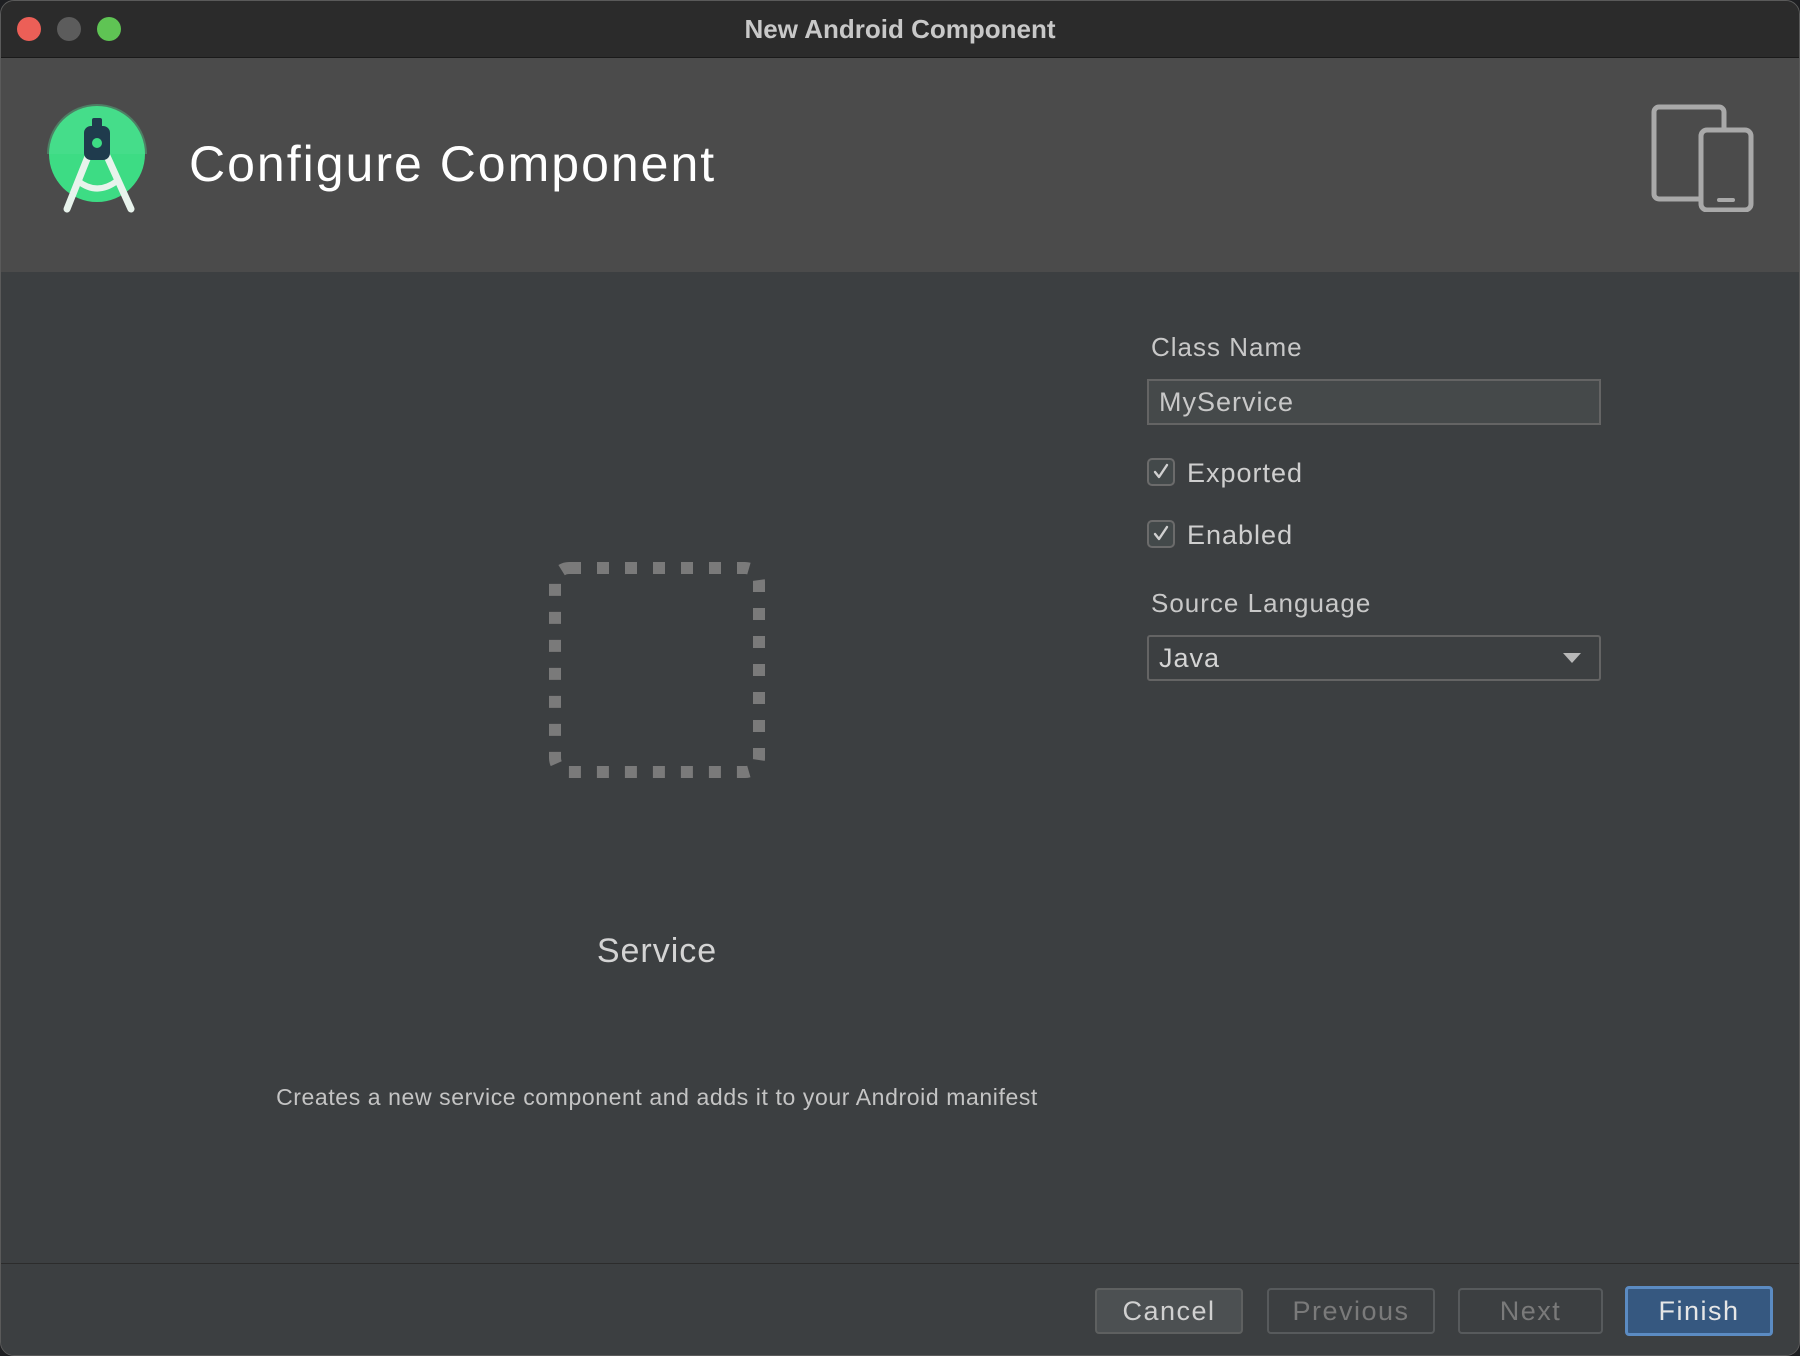  What do you see at coordinates (1702, 158) in the screenshot?
I see `devices-icon` at bounding box center [1702, 158].